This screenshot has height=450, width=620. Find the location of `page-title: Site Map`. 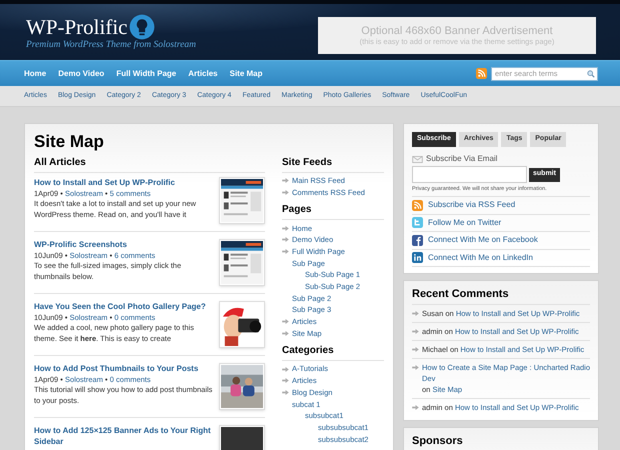

page-title: Site Map is located at coordinates (69, 142).